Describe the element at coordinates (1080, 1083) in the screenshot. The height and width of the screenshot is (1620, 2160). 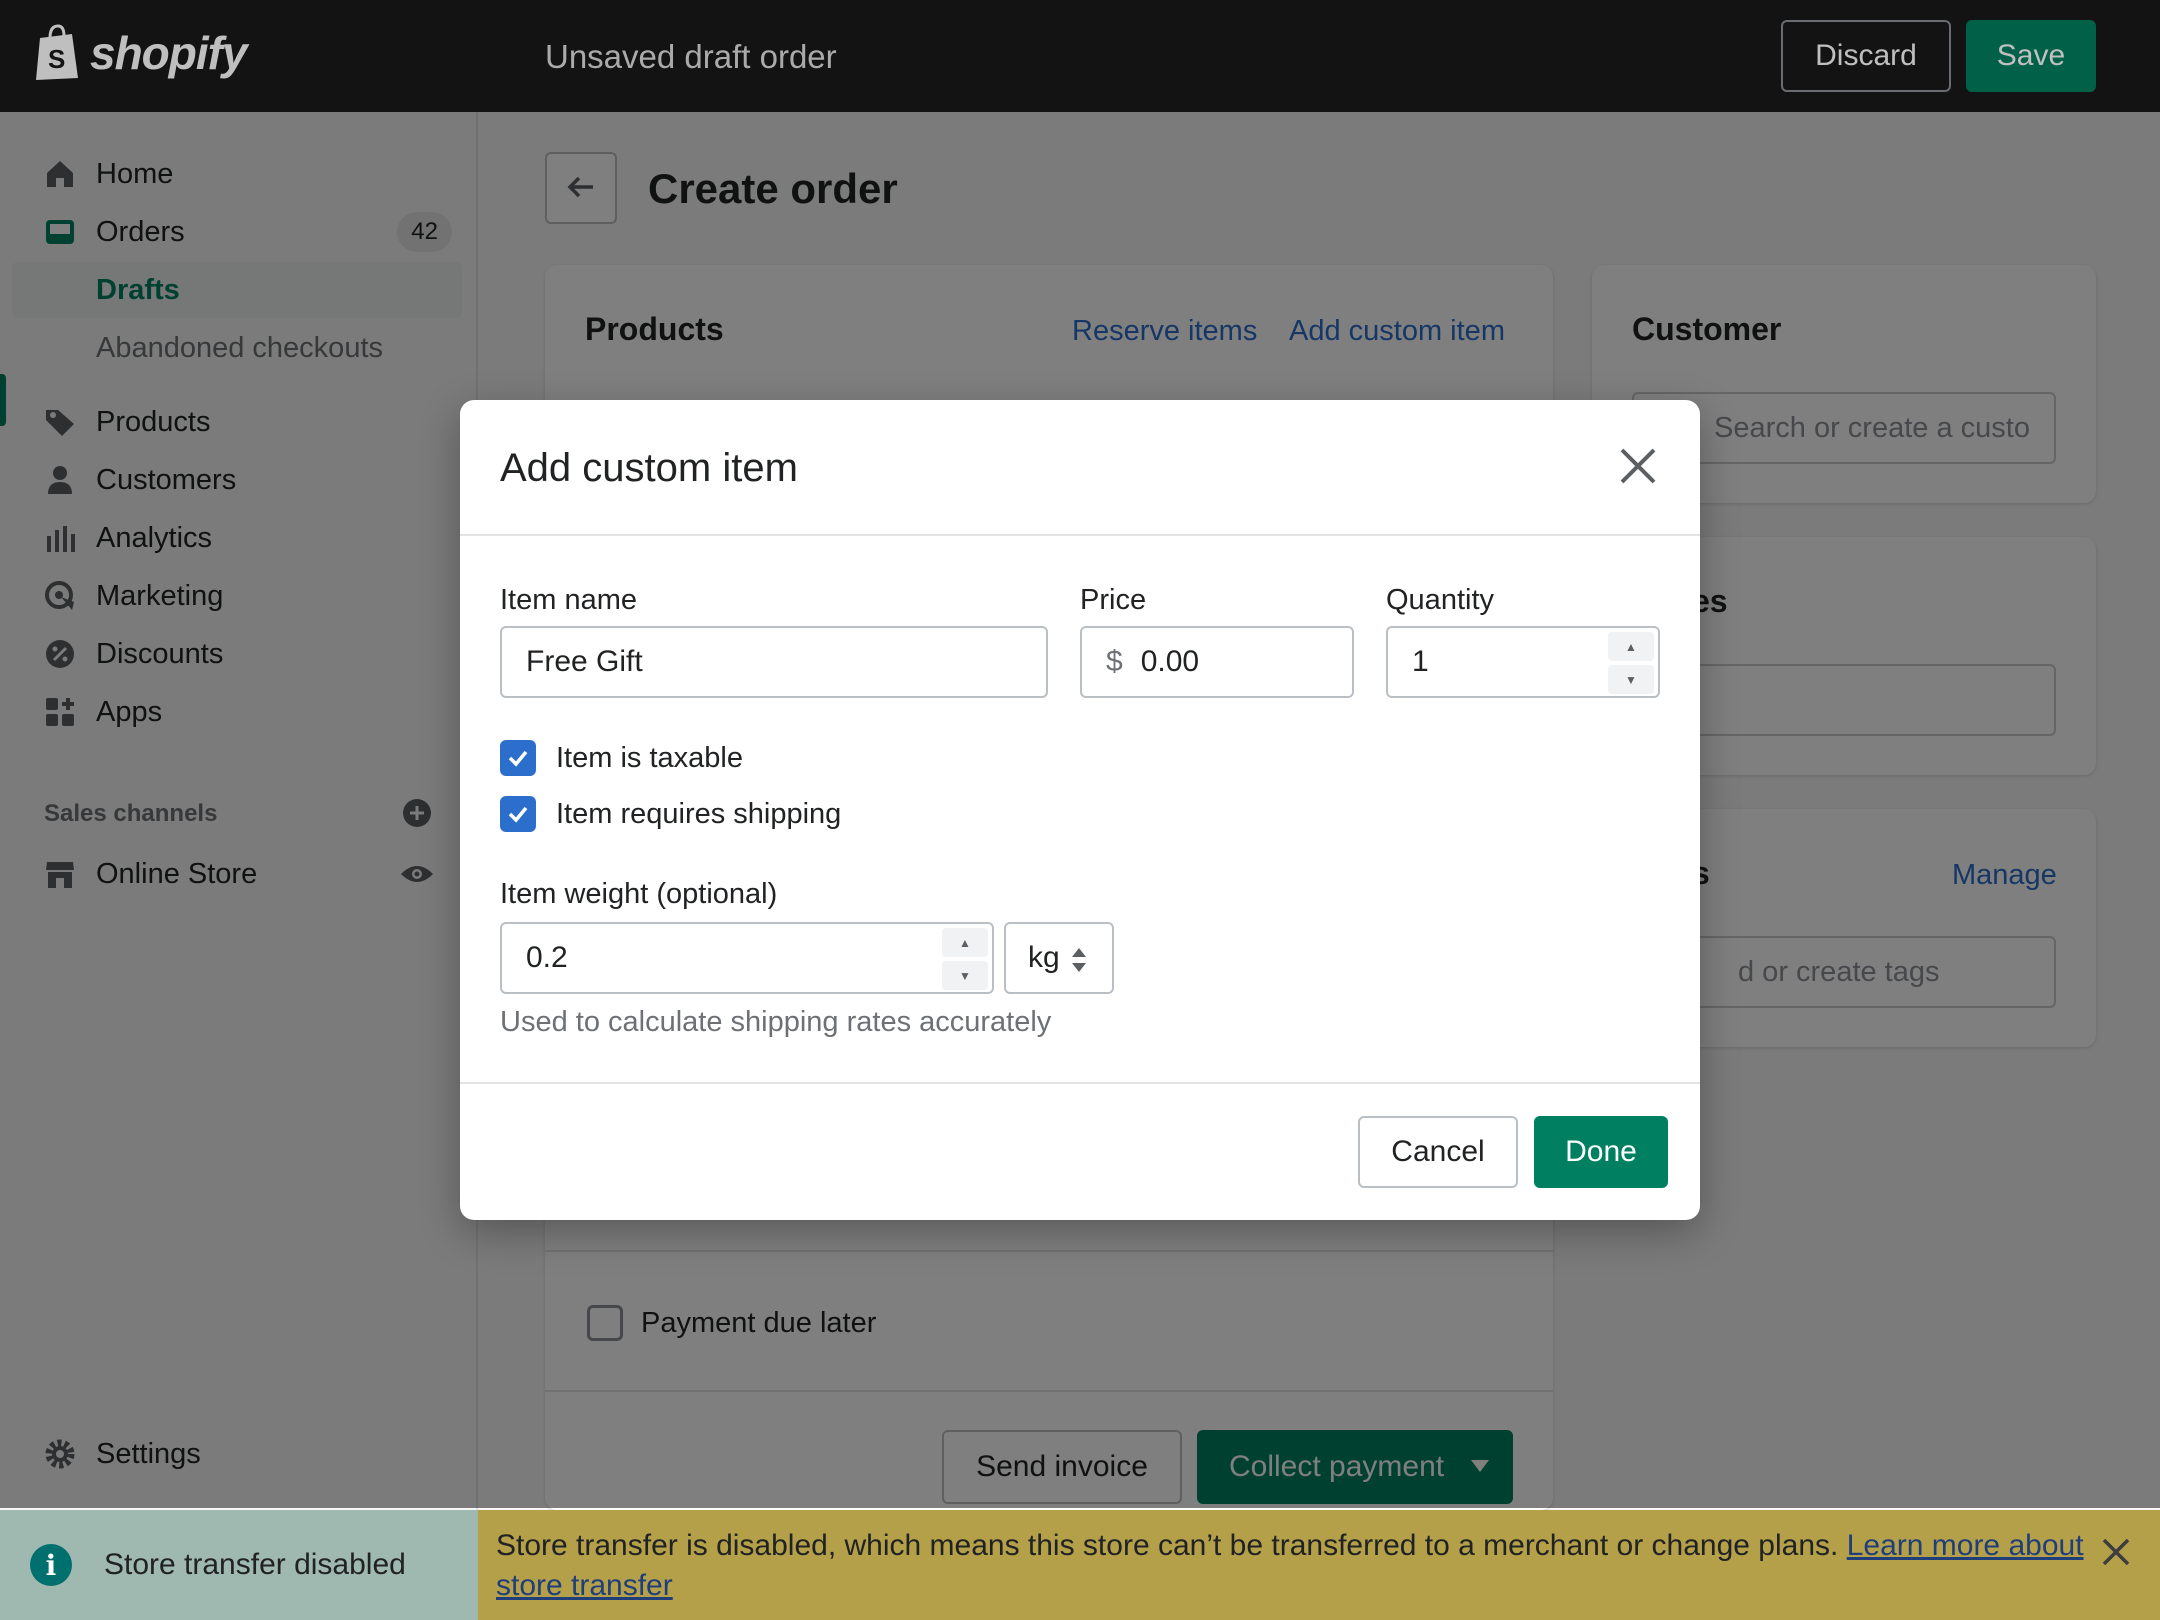
I see `modal-footer-divider` at that location.